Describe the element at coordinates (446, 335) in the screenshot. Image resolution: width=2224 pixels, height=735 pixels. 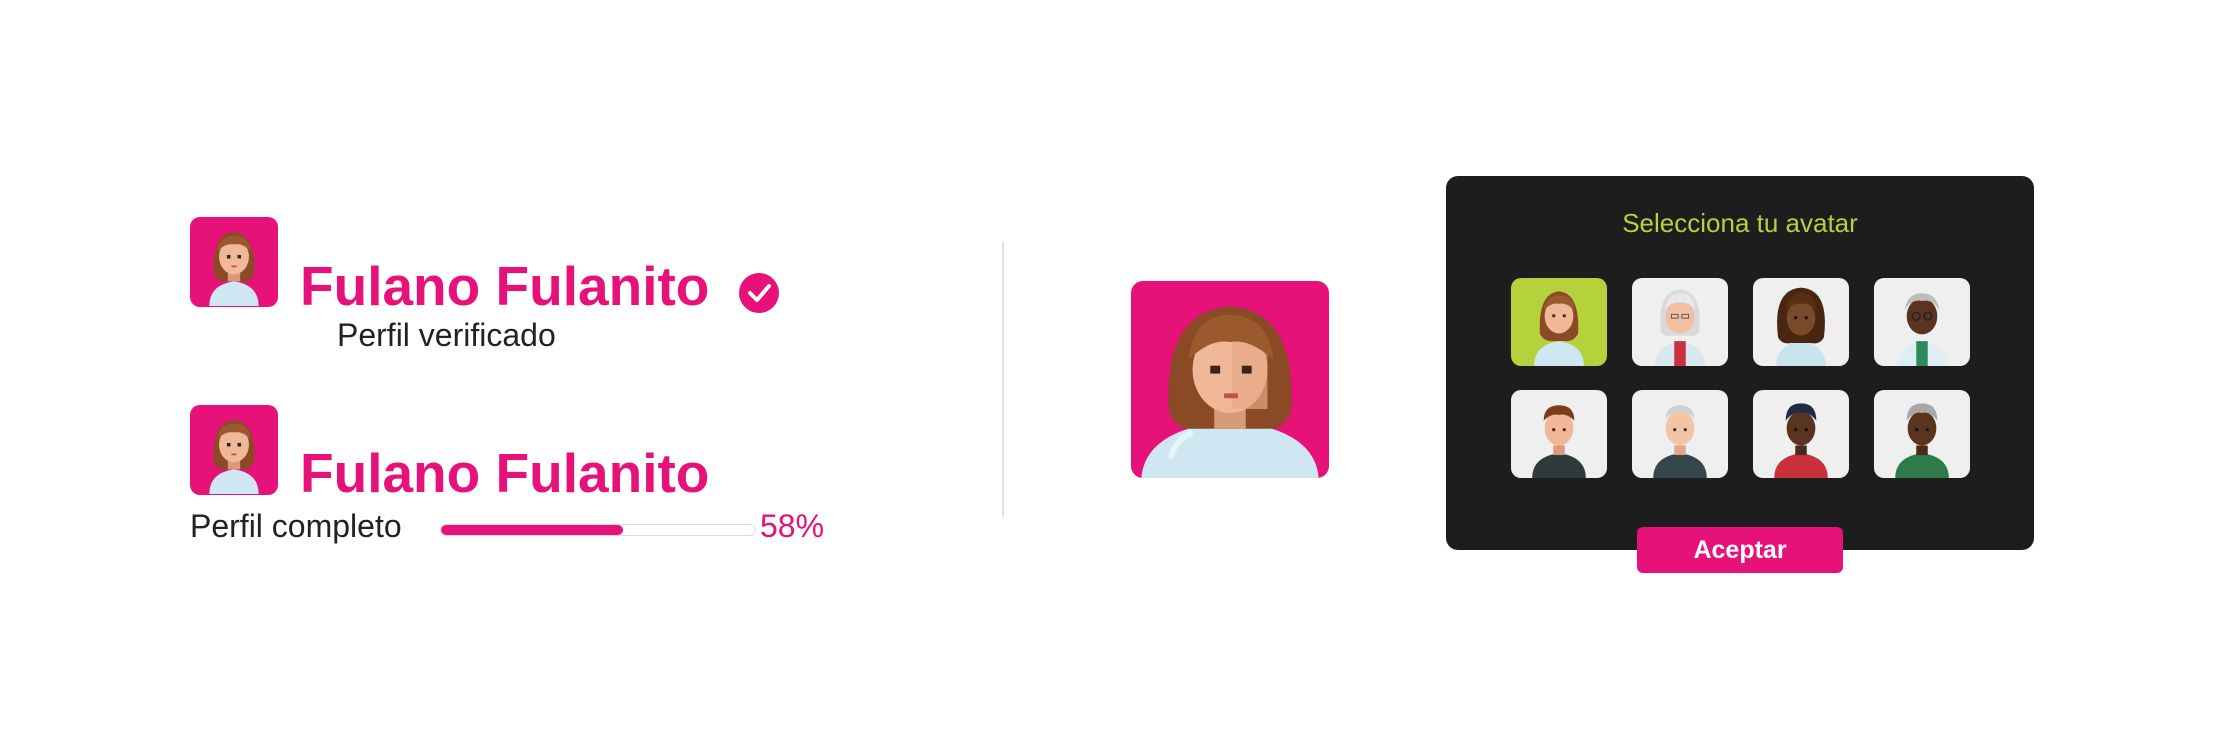
I see `verified-status-label: Perfil verificado` at that location.